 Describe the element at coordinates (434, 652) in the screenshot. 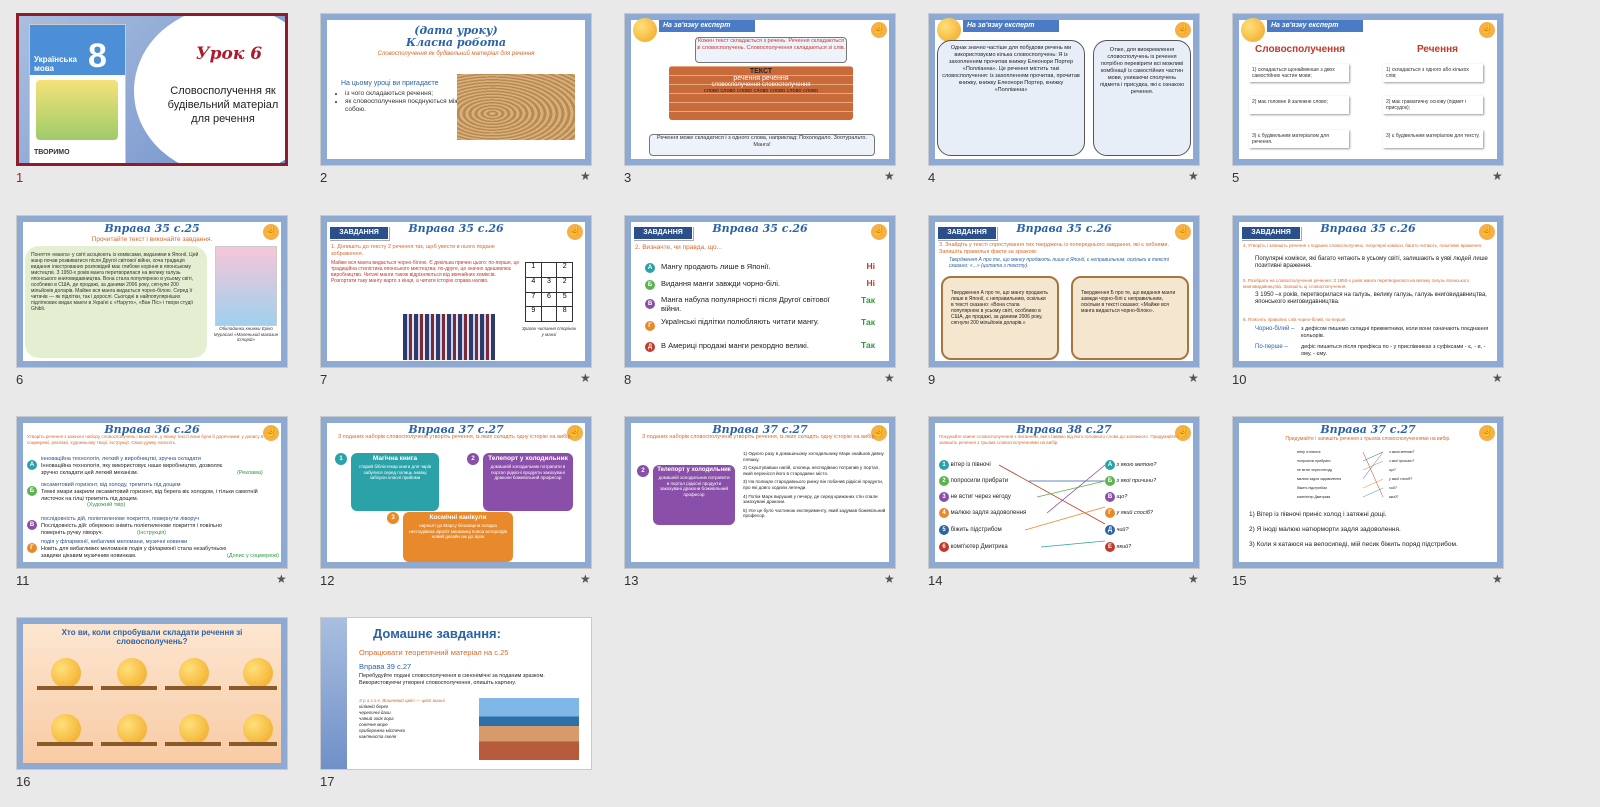

I see `homework-line-1: Опрацювати теоретичний матеріал на с.25` at that location.